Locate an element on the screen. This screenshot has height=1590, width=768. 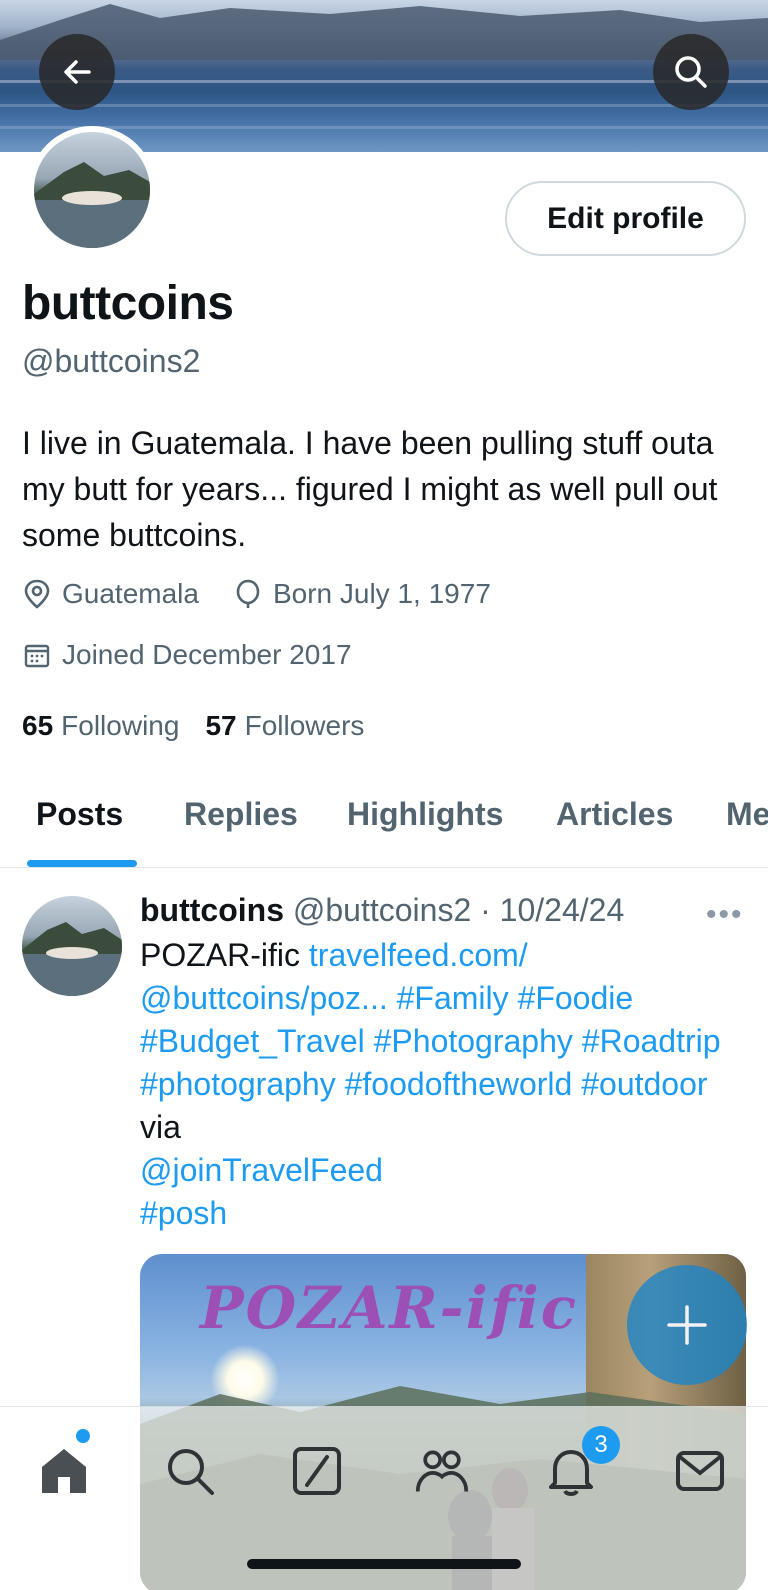
post-text-via: via is located at coordinates (160, 1127).